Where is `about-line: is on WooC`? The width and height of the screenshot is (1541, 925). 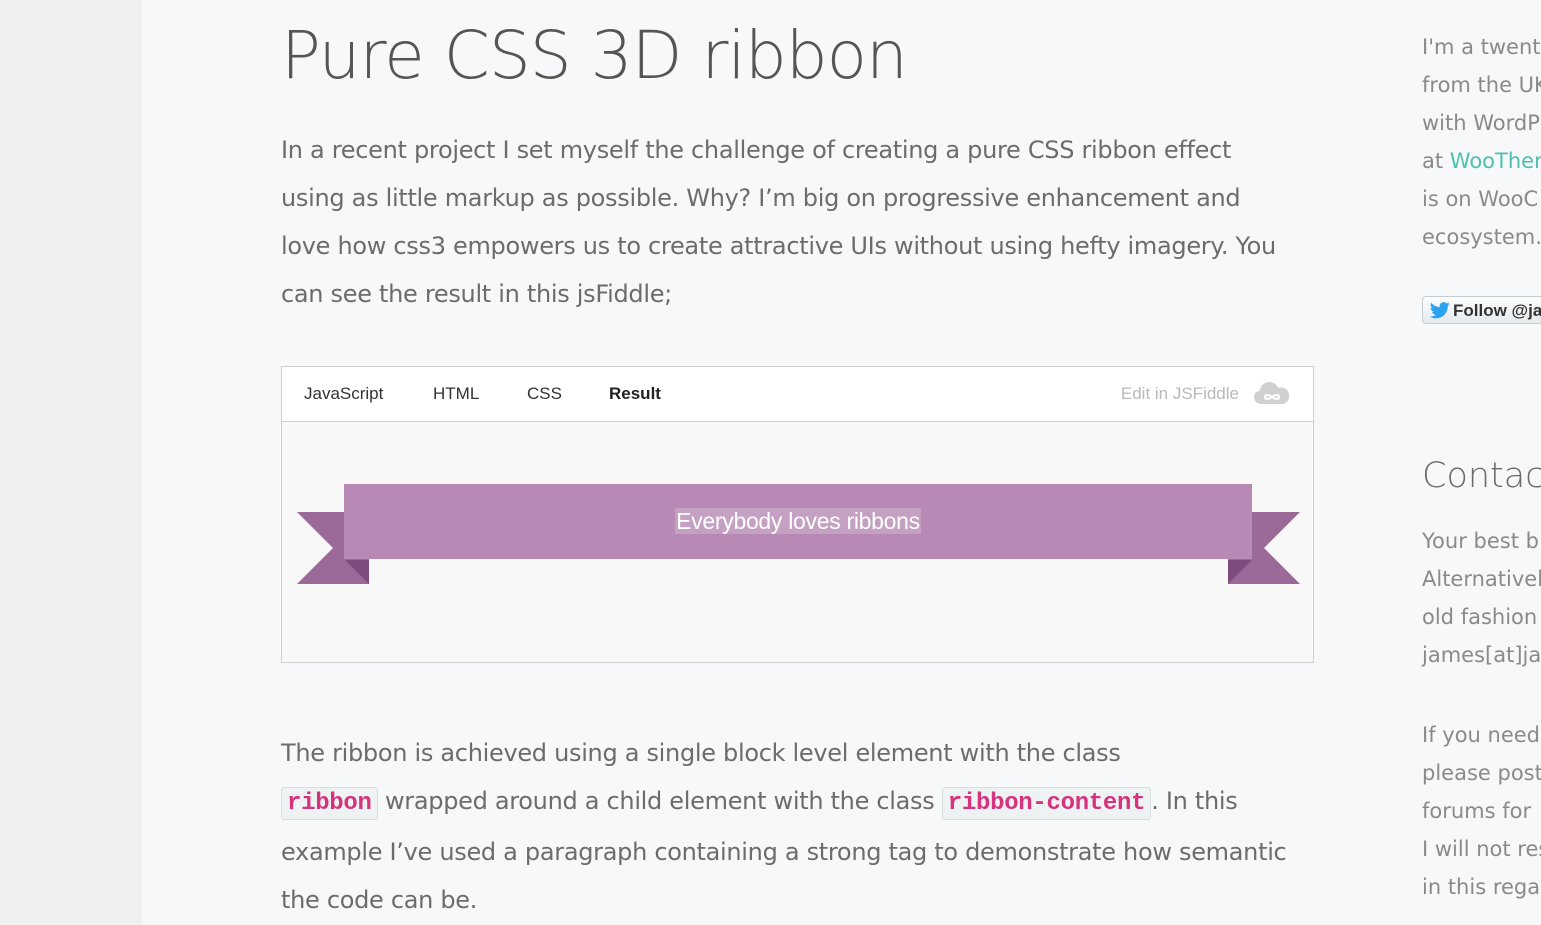
about-line: is on WooC is located at coordinates (1480, 199).